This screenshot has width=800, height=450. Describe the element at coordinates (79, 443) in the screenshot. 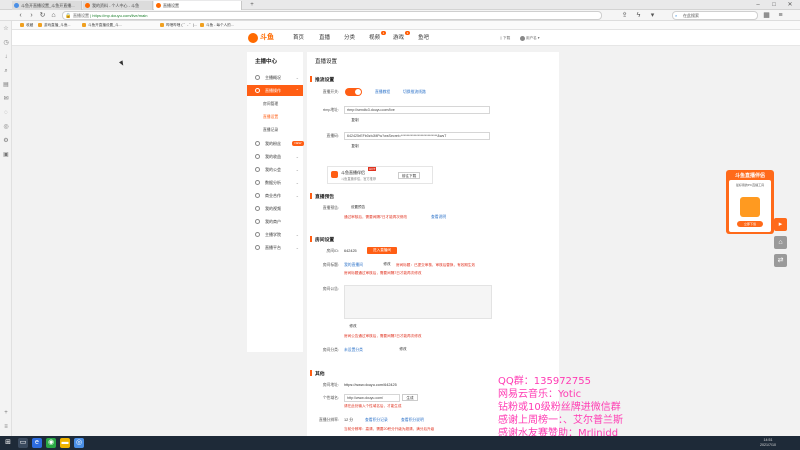

I see `browser-taskbar-icon: ◎` at that location.